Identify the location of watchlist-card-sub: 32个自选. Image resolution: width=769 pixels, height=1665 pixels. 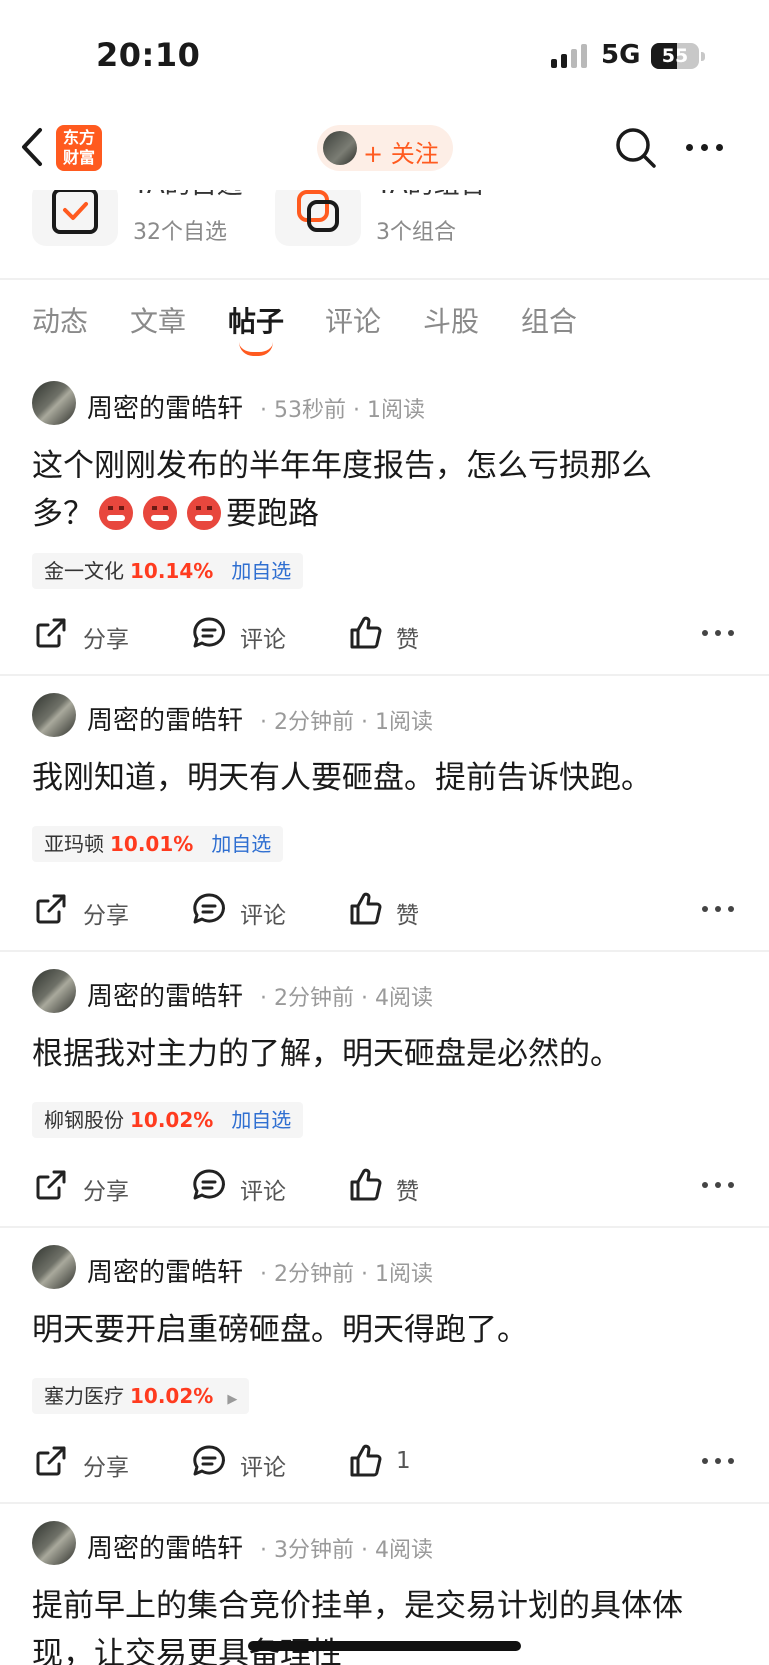
(180, 232).